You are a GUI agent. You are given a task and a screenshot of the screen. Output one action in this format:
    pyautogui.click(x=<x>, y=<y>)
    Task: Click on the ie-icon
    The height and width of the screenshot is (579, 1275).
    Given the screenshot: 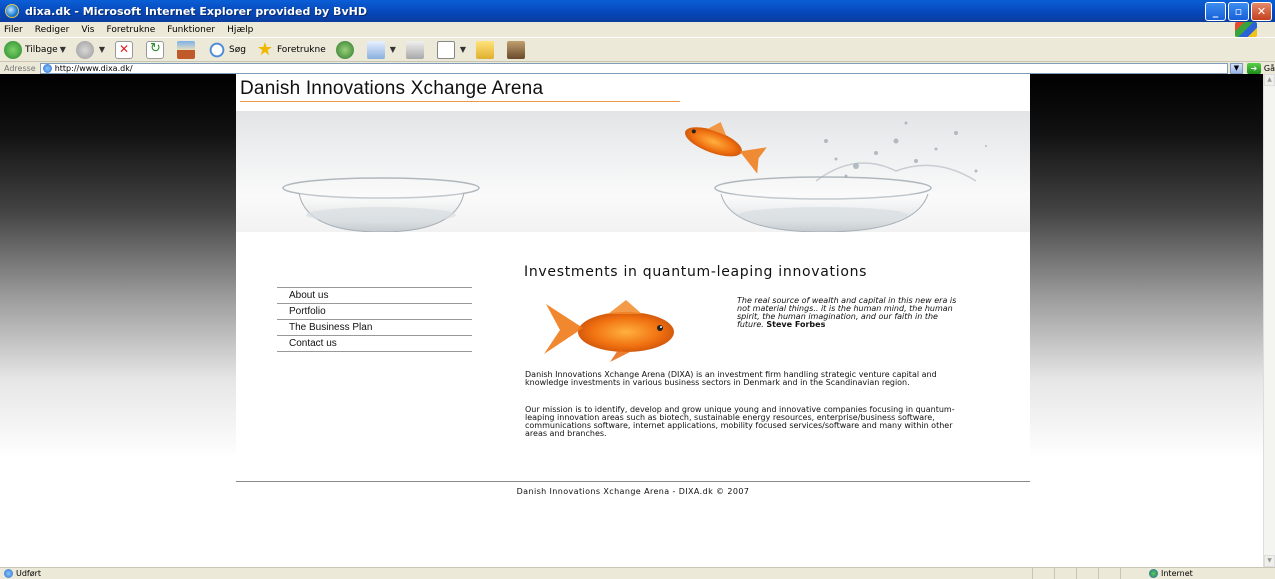 What is the action you would take?
    pyautogui.click(x=12, y=11)
    